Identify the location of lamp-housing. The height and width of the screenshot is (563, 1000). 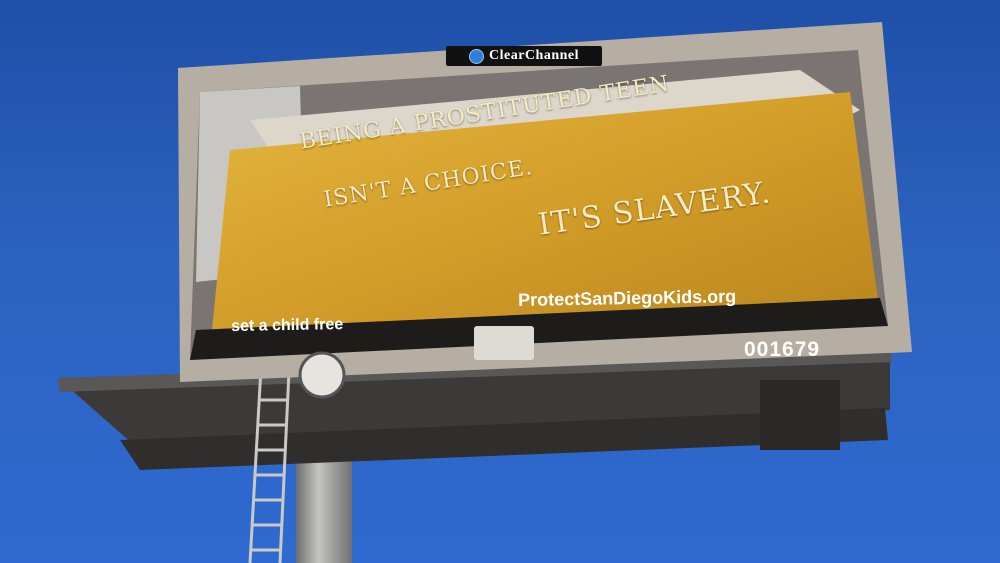
(322, 375).